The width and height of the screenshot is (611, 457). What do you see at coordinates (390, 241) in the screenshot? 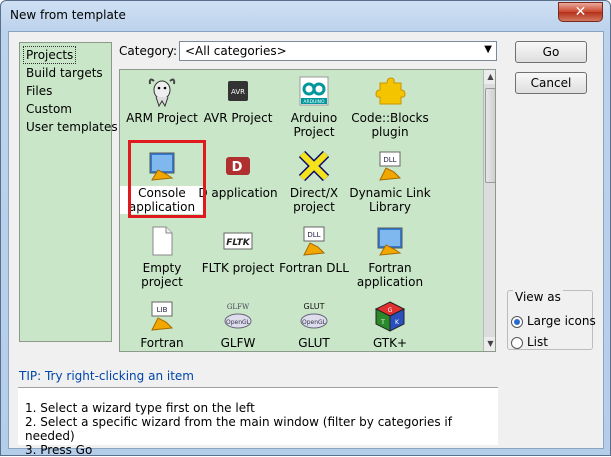
I see `fortran-app-icon` at bounding box center [390, 241].